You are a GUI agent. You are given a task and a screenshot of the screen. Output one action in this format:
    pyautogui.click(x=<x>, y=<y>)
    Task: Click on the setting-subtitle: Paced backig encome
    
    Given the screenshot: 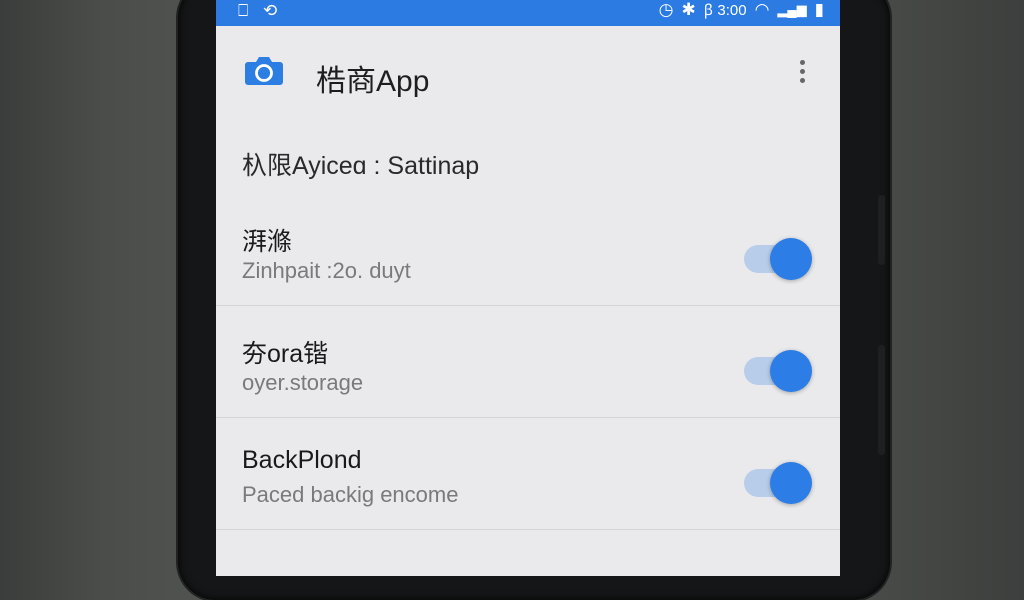 What is the action you would take?
    pyautogui.click(x=350, y=494)
    